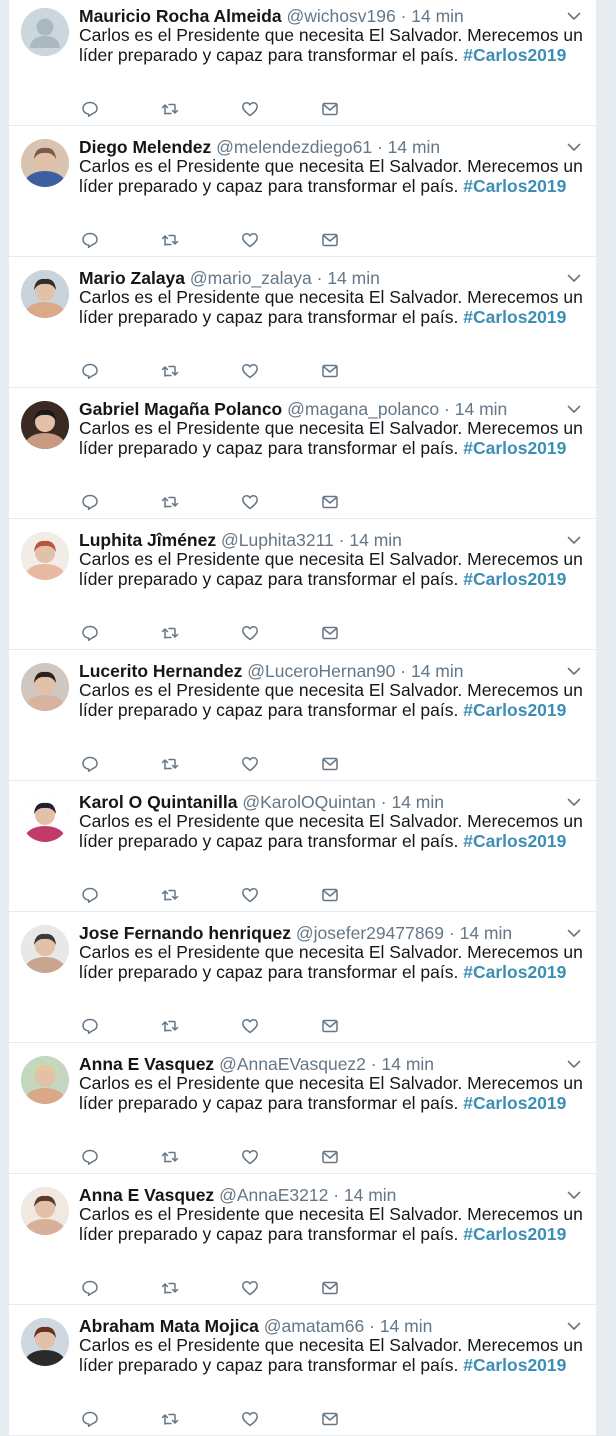  I want to click on author-handle: @magana_polanco, so click(363, 409).